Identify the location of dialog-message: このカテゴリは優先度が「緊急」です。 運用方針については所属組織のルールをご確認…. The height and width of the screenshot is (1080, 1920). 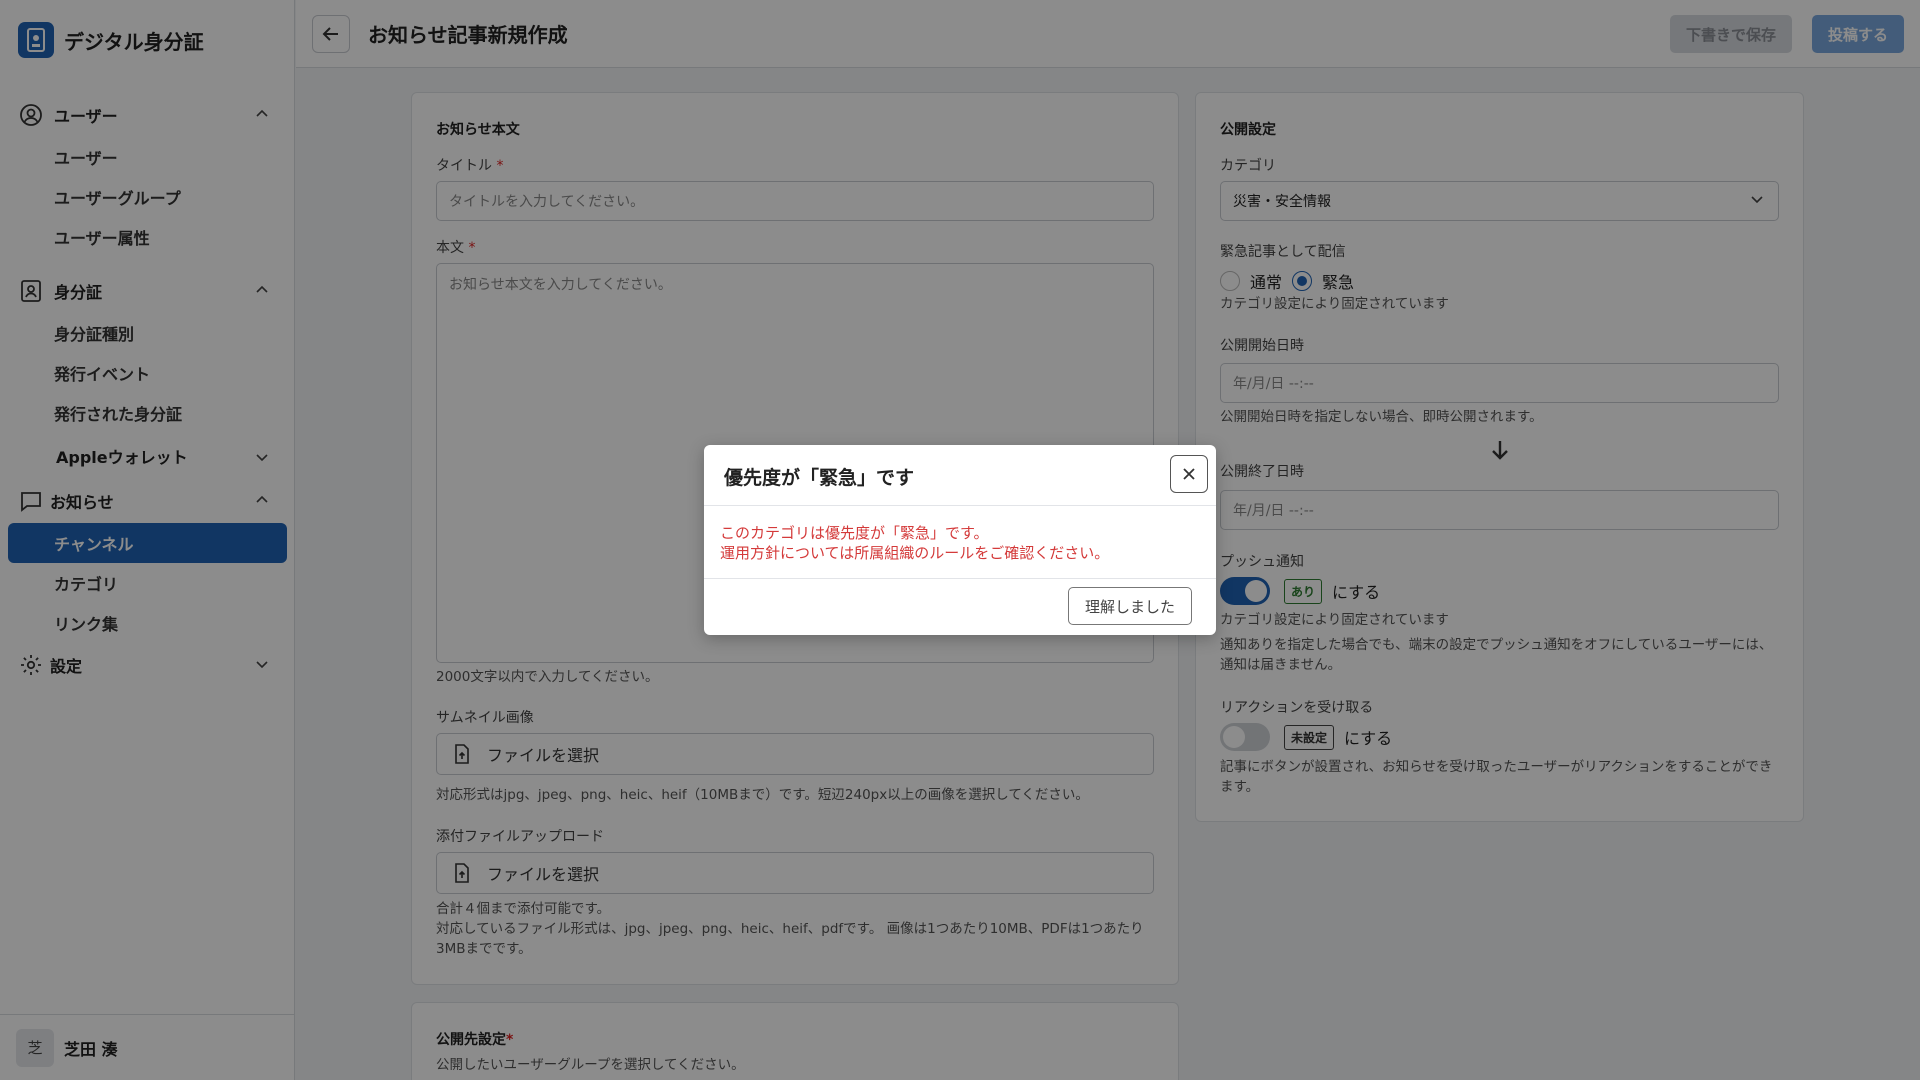
(960, 543).